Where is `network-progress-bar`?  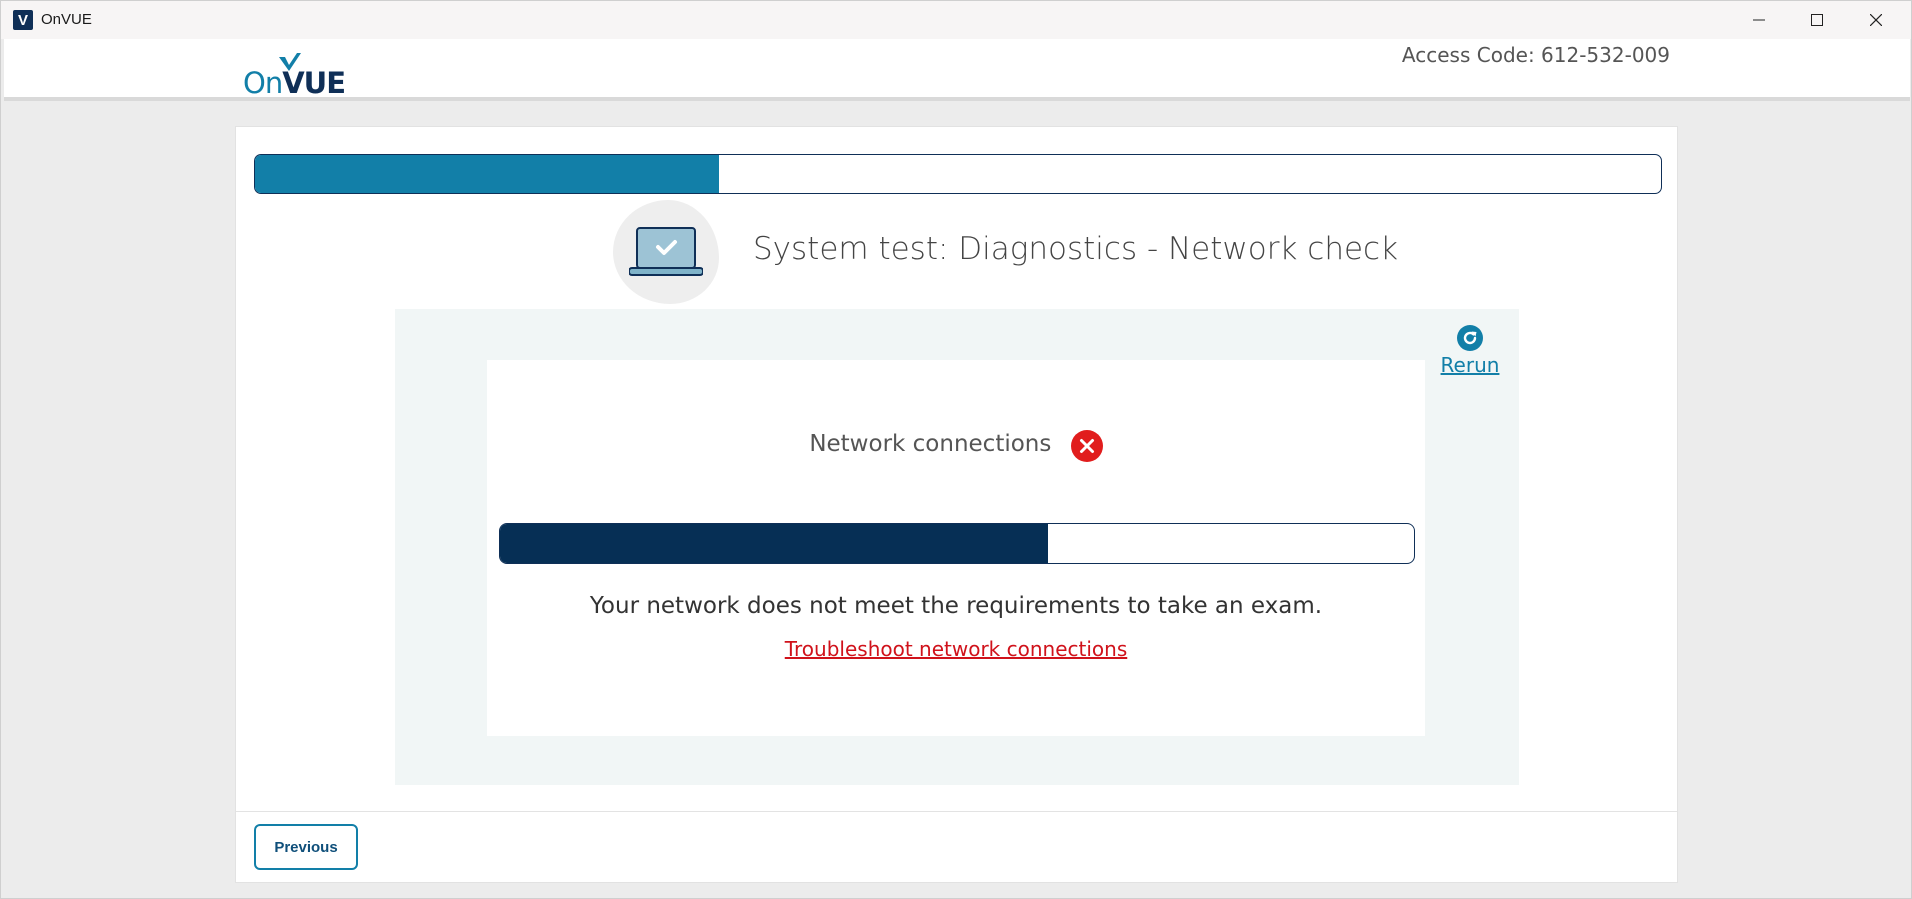 network-progress-bar is located at coordinates (957, 543).